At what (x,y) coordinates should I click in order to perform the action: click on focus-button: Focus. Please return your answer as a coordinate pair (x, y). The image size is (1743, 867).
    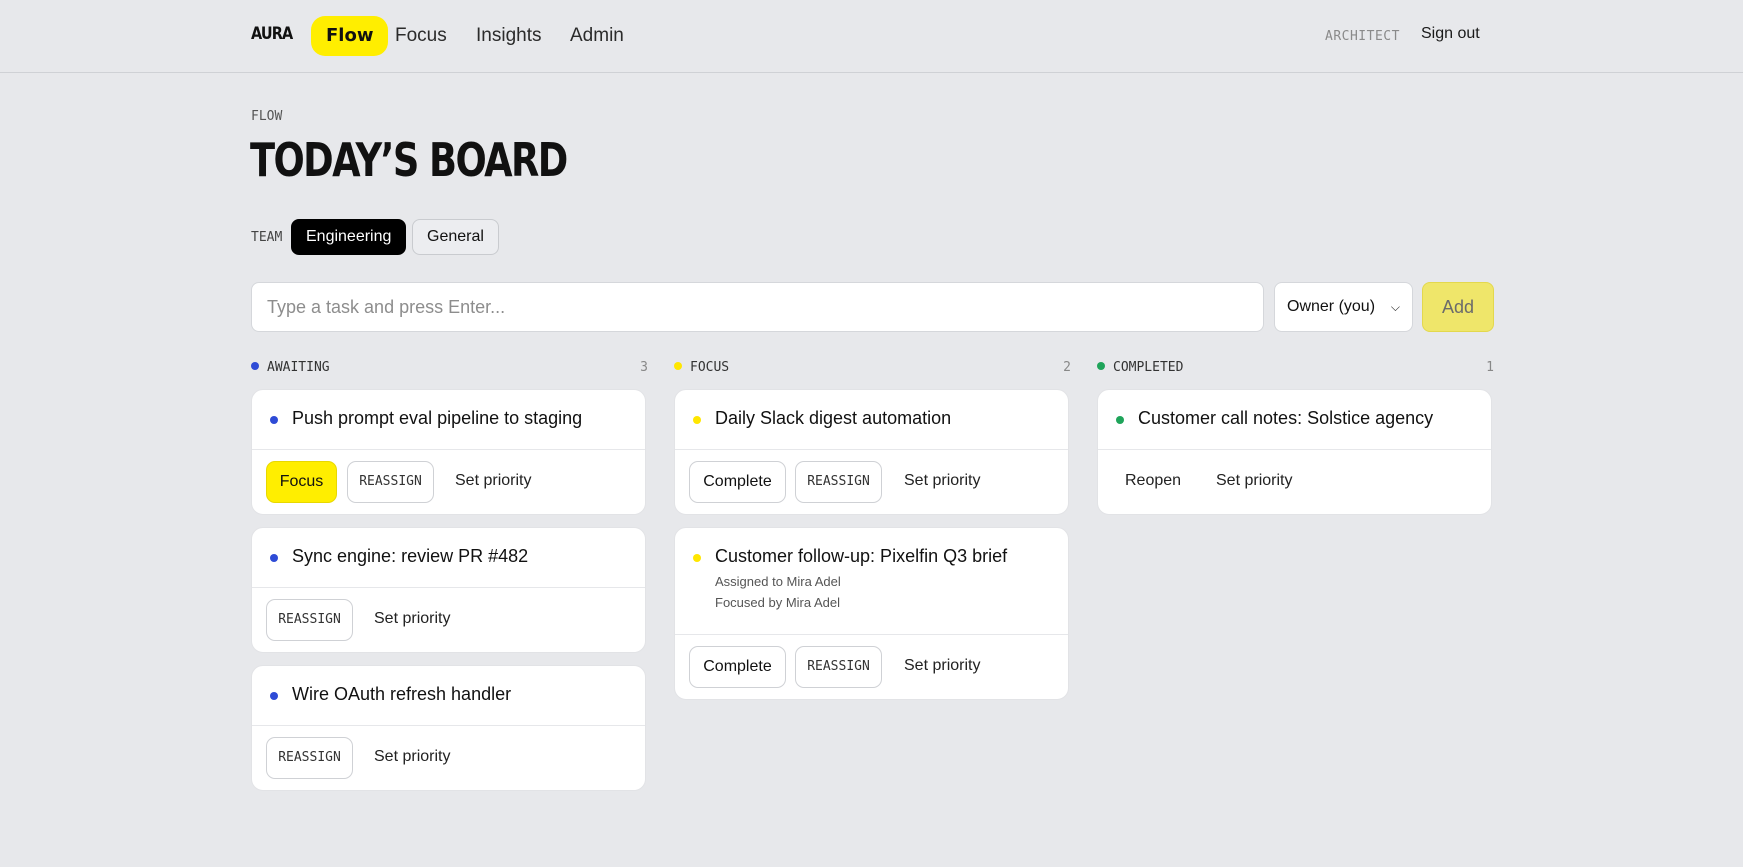
    Looking at the image, I should click on (301, 482).